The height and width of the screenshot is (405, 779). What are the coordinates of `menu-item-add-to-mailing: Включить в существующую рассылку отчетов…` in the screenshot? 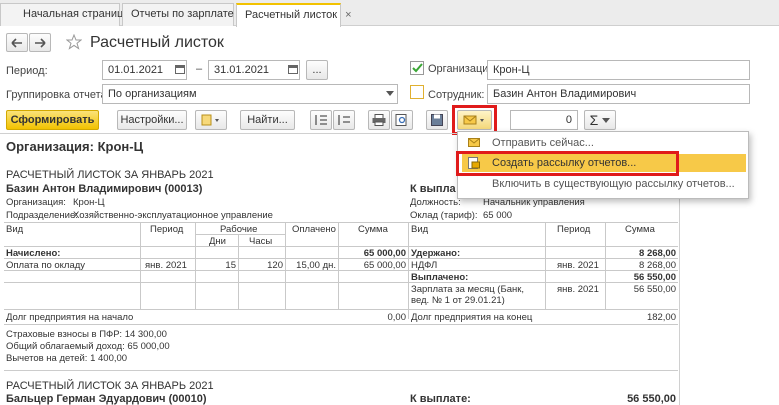 It's located at (604, 184).